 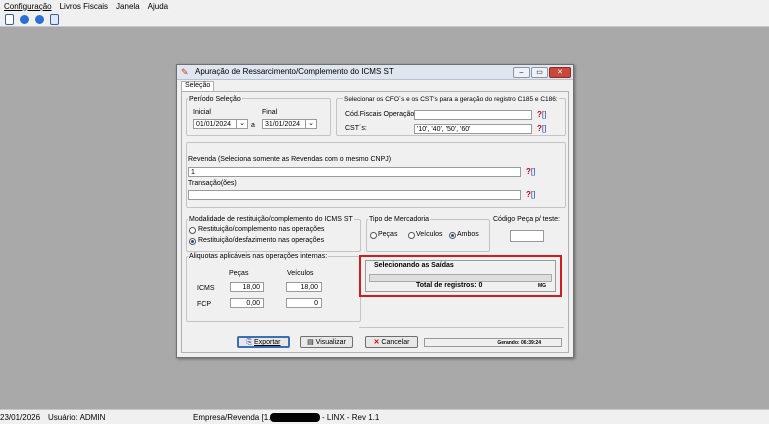 What do you see at coordinates (354, 195) in the screenshot?
I see `transacao-input` at bounding box center [354, 195].